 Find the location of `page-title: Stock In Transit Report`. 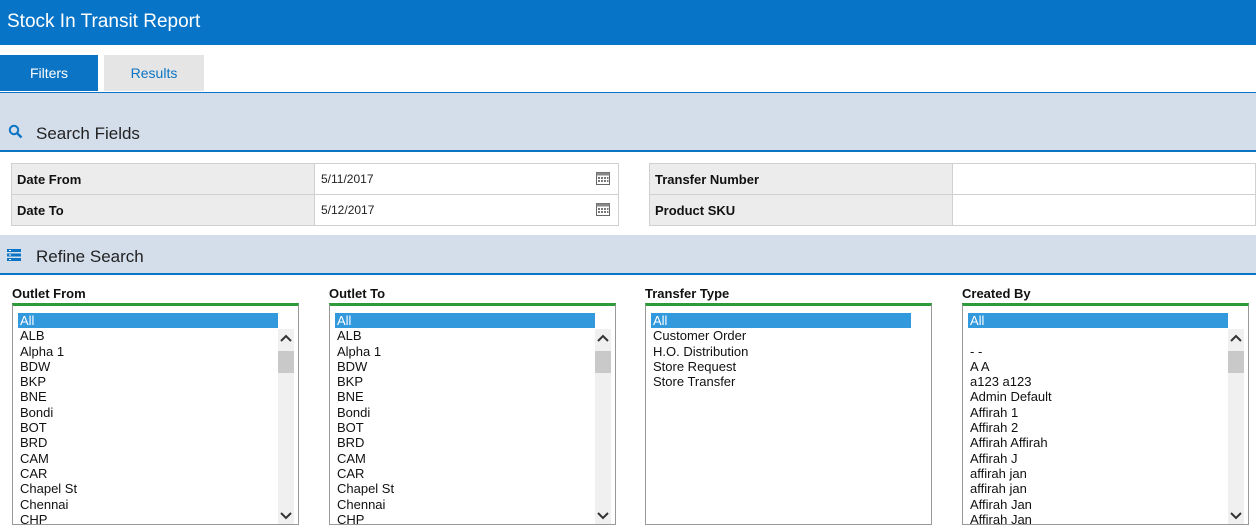

page-title: Stock In Transit Report is located at coordinates (104, 21).